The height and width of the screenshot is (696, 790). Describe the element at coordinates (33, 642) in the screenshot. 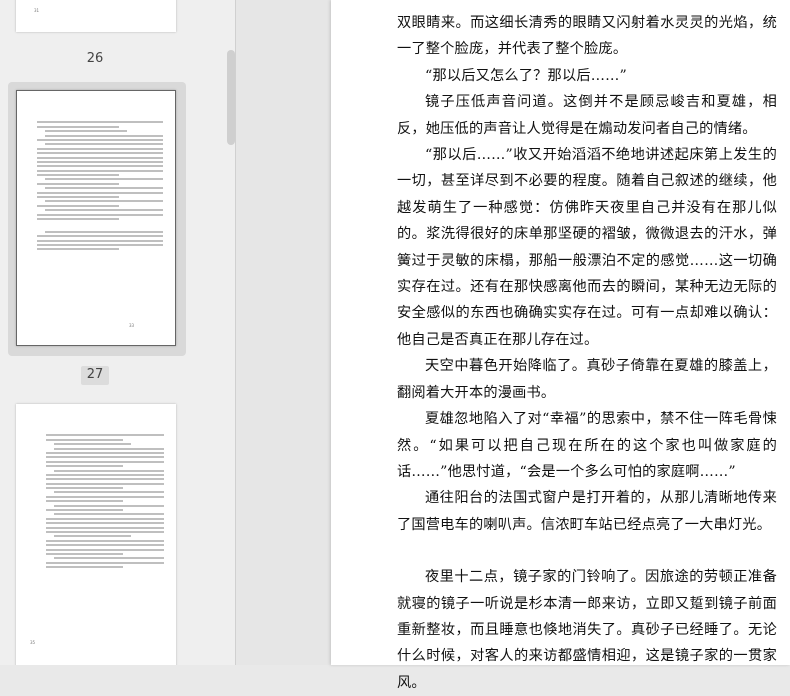

I see `page-number: 35` at that location.